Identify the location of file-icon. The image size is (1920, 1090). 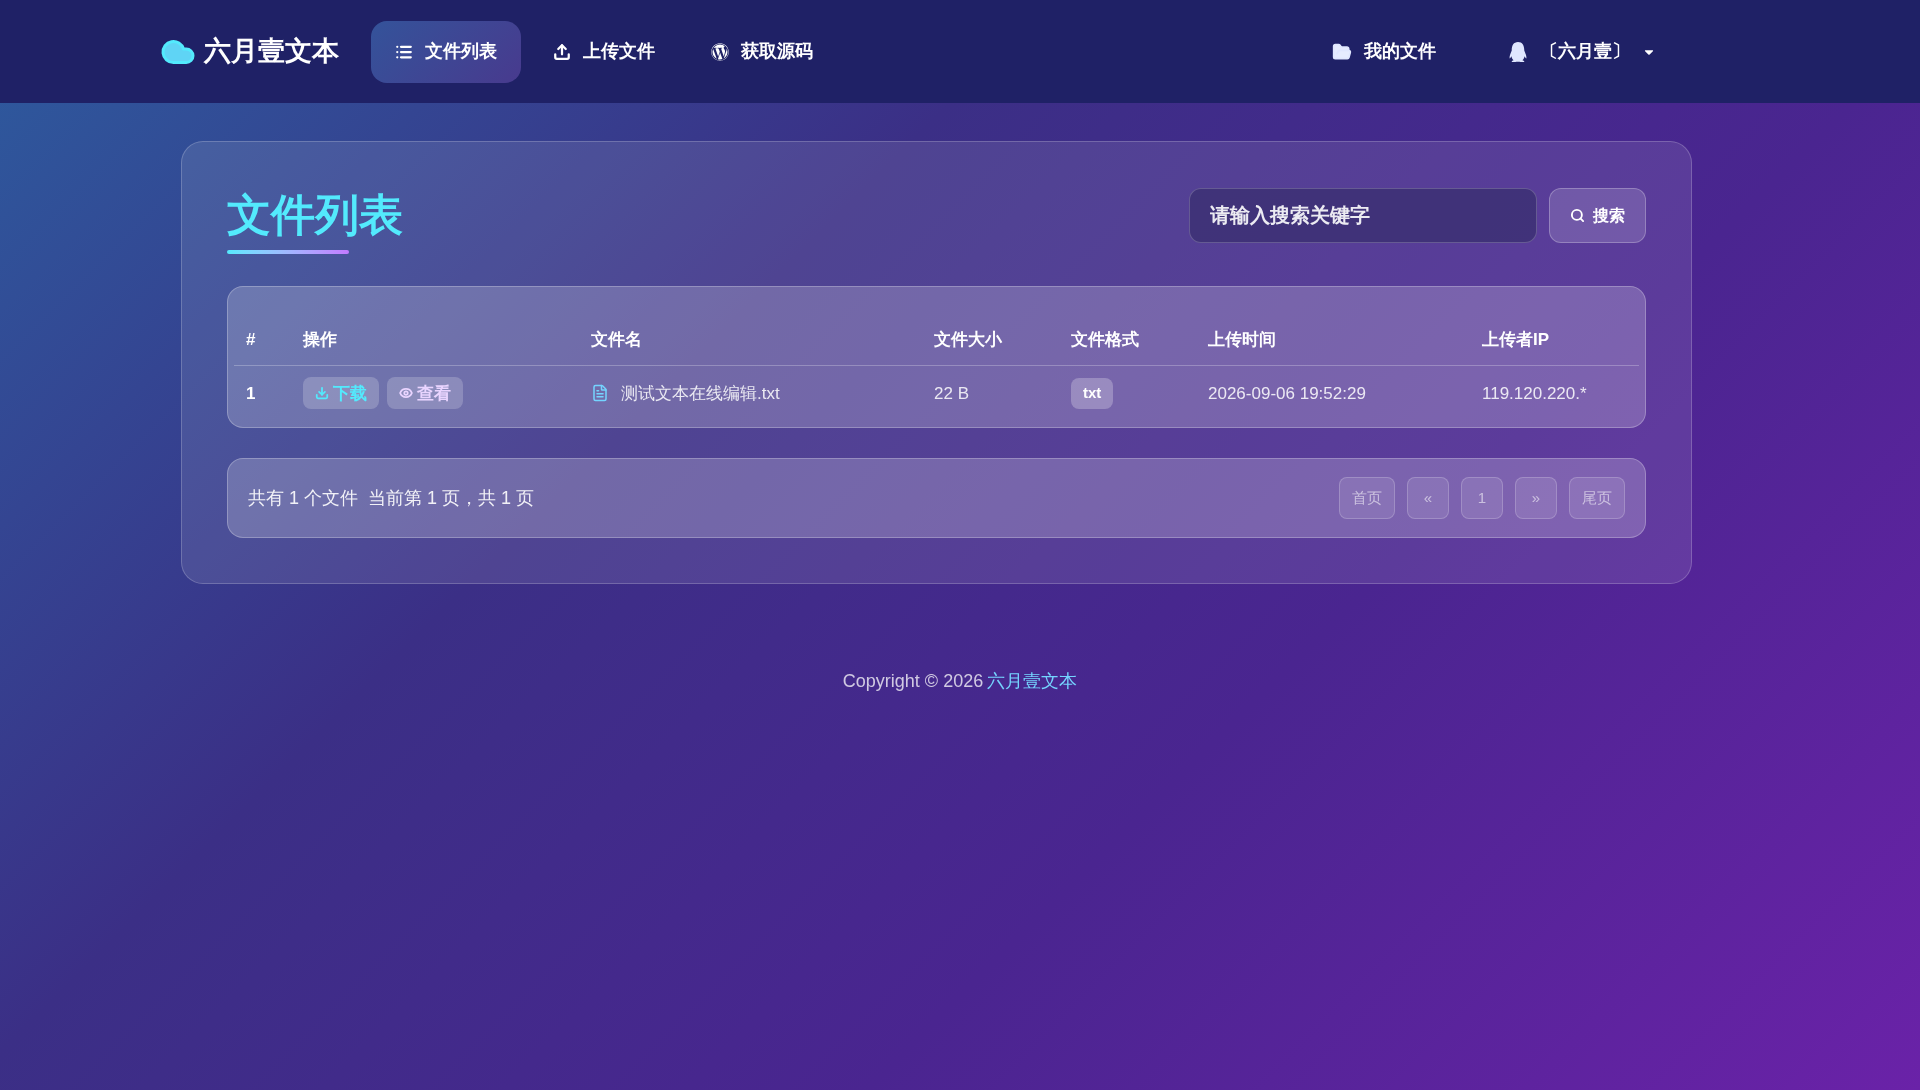
(600, 393).